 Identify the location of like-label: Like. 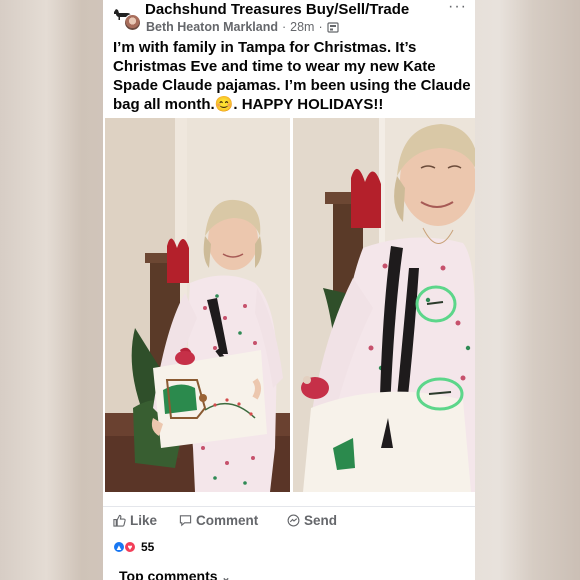
(144, 520).